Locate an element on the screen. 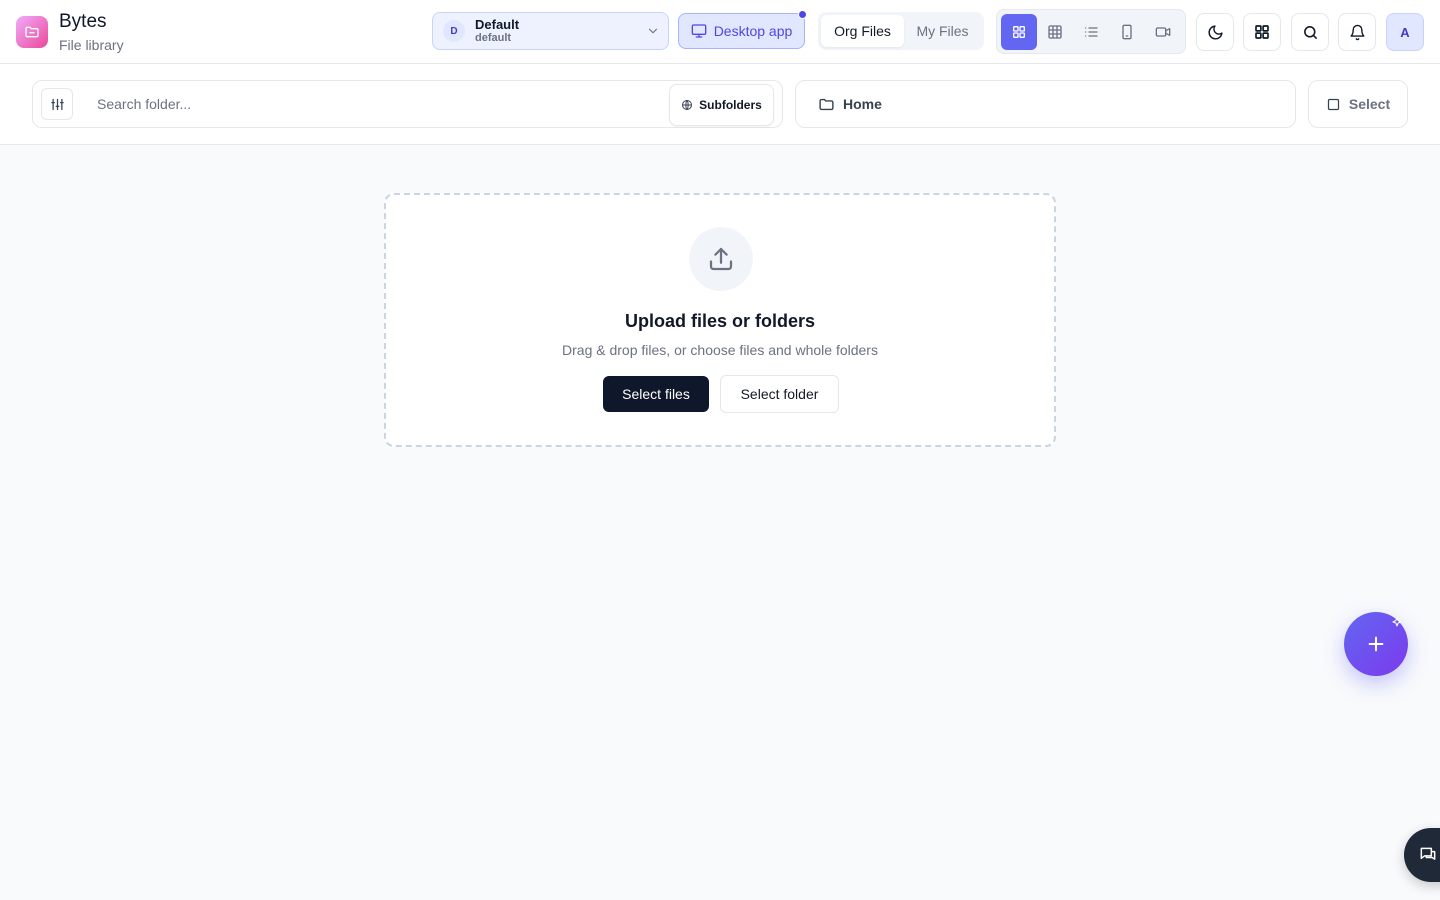 This screenshot has width=1440, height=900. monitor-icon is located at coordinates (699, 31).